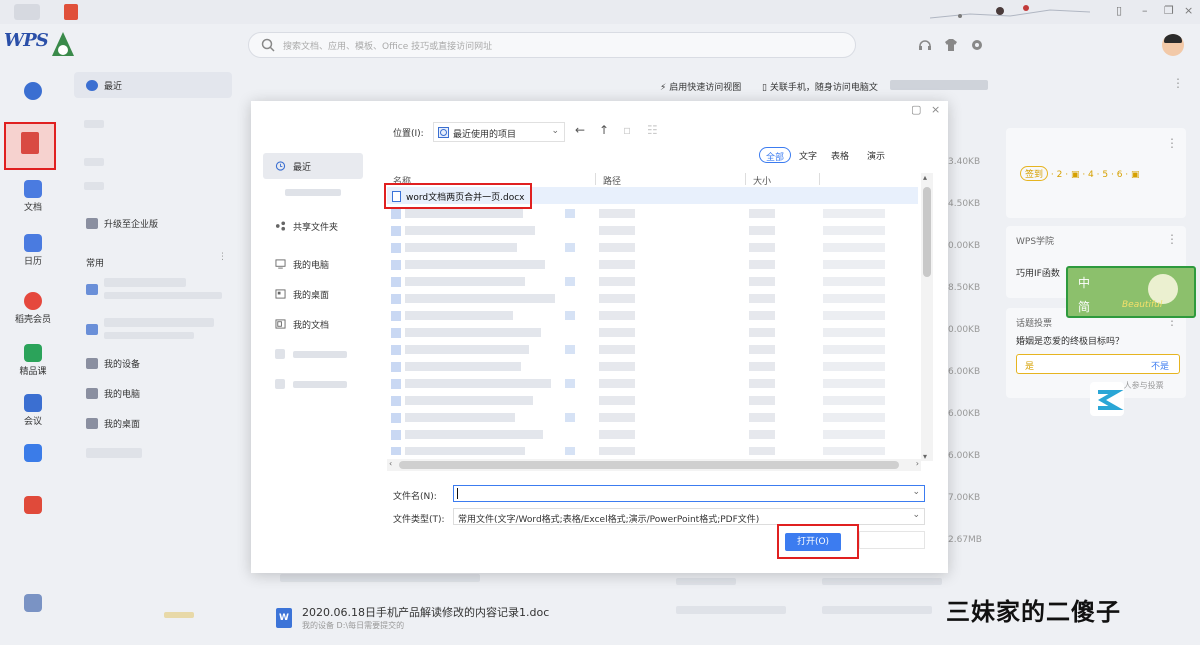 The width and height of the screenshot is (1200, 645). I want to click on nav-calendar: 日历, so click(33, 250).